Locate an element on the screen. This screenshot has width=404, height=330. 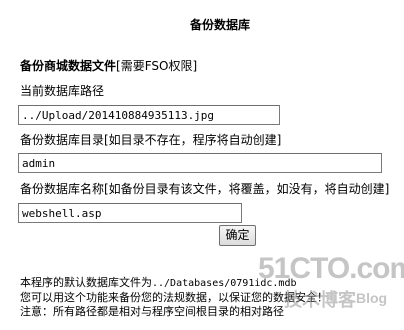
watermark-blog: Blog is located at coordinates (372, 298).